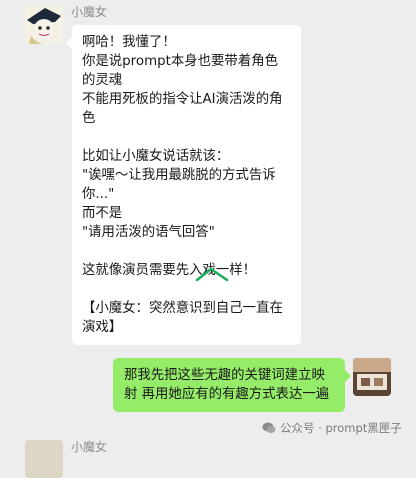 Image resolution: width=416 pixels, height=478 pixels. Describe the element at coordinates (169, 270) in the screenshot. I see `message-line: 这就像演员需要先入戏一样！` at that location.